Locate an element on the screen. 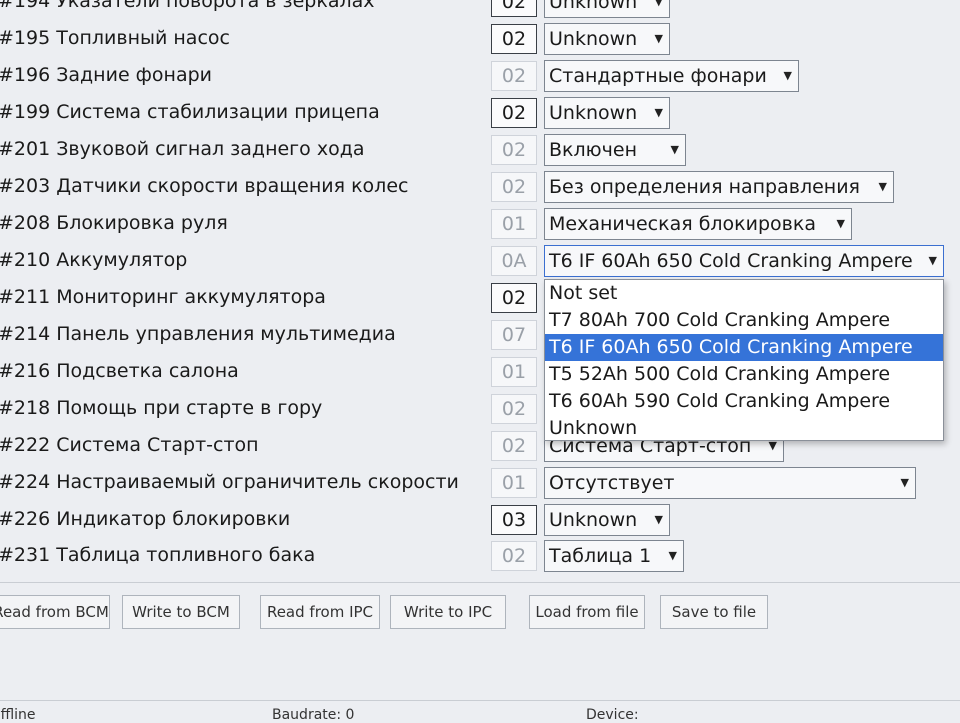 This screenshot has width=960, height=723. param-name: #214 Панель управления мультимедиа is located at coordinates (198, 334).